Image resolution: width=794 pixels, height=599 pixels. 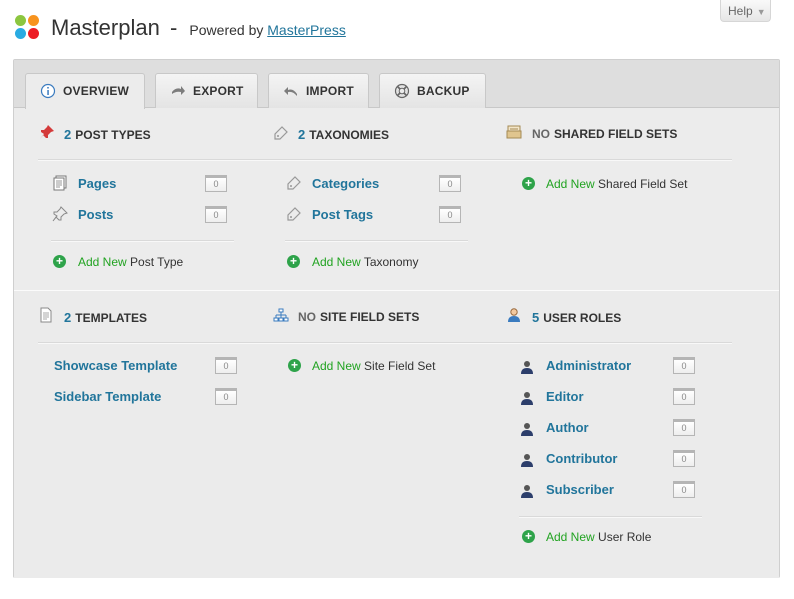 What do you see at coordinates (598, 537) in the screenshot?
I see `add-user-role-link: Add New User Role` at bounding box center [598, 537].